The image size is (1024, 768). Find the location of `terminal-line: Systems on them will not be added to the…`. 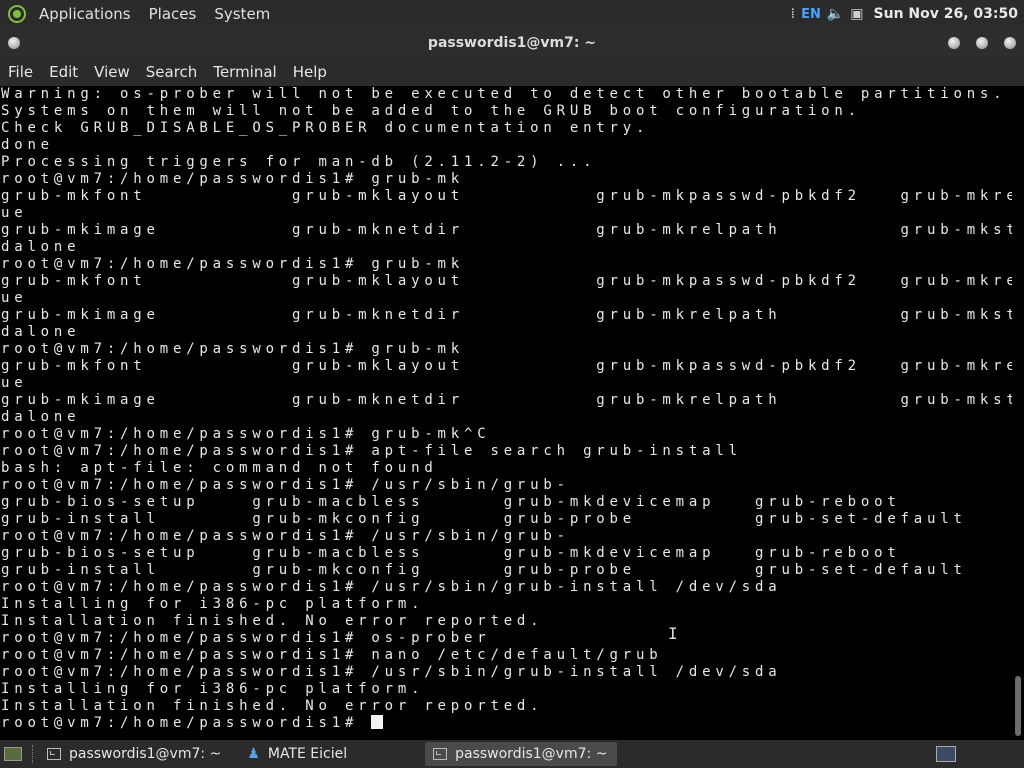

terminal-line: Systems on them will not be added to the… is located at coordinates (431, 111).